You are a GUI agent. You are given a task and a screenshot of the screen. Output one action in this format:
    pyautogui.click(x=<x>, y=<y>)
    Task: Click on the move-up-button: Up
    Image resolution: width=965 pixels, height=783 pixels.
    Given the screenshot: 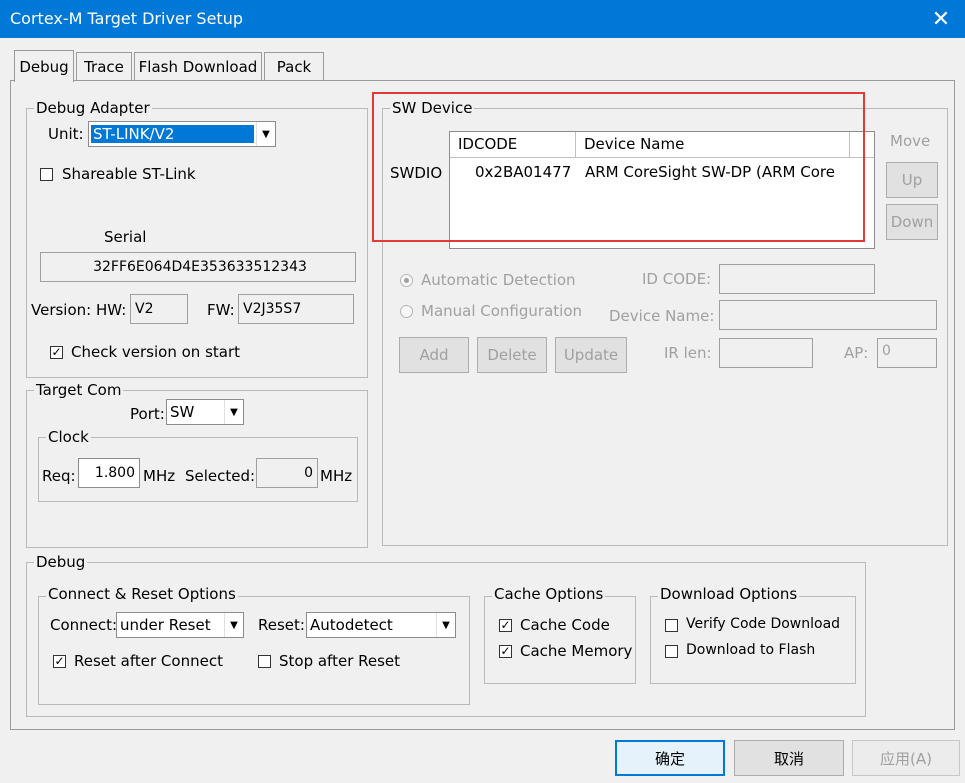 What is the action you would take?
    pyautogui.click(x=912, y=180)
    